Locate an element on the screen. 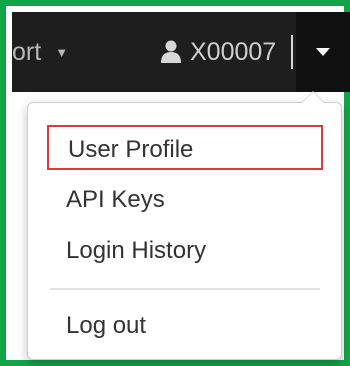  user-menu-toggle: X00007 is located at coordinates (218, 52).